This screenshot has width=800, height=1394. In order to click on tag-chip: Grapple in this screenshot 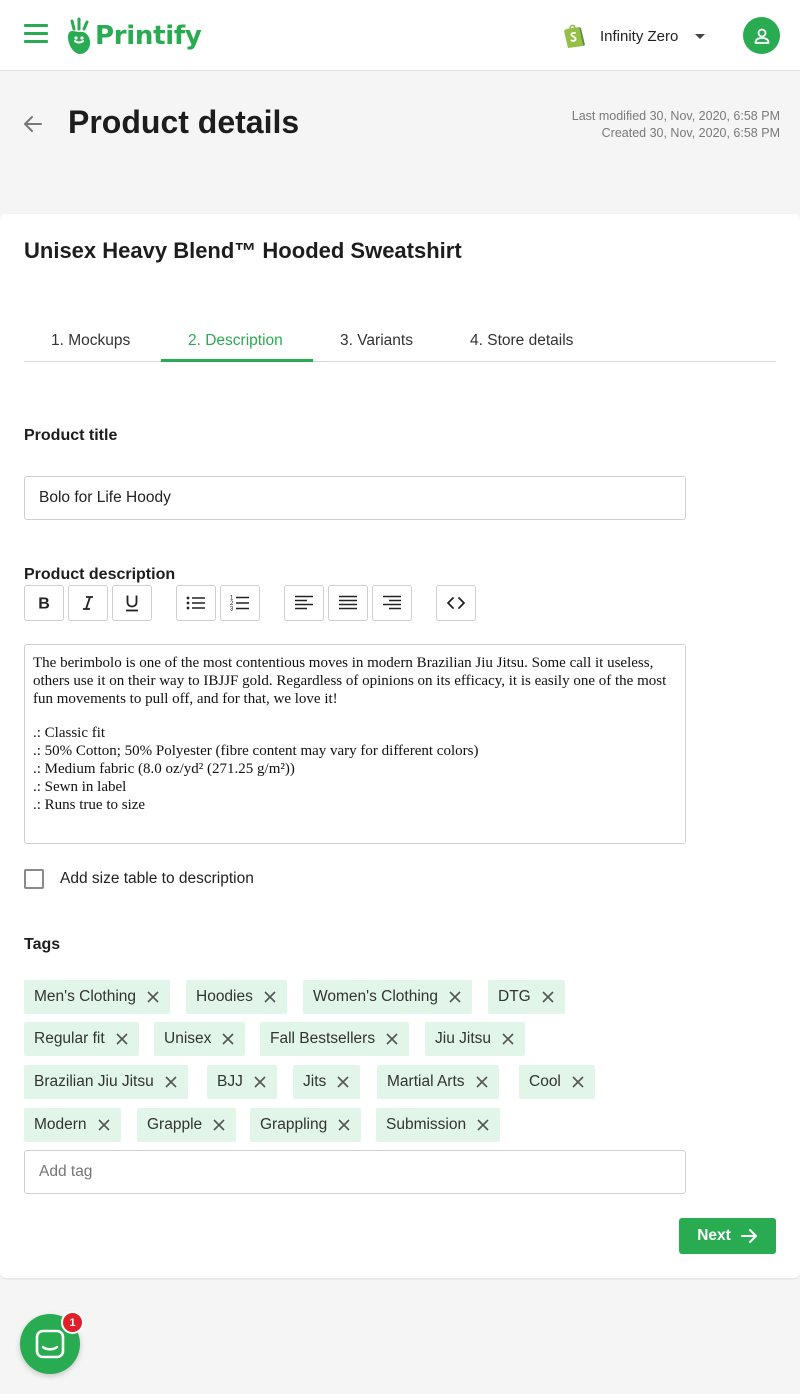, I will do `click(187, 1125)`.